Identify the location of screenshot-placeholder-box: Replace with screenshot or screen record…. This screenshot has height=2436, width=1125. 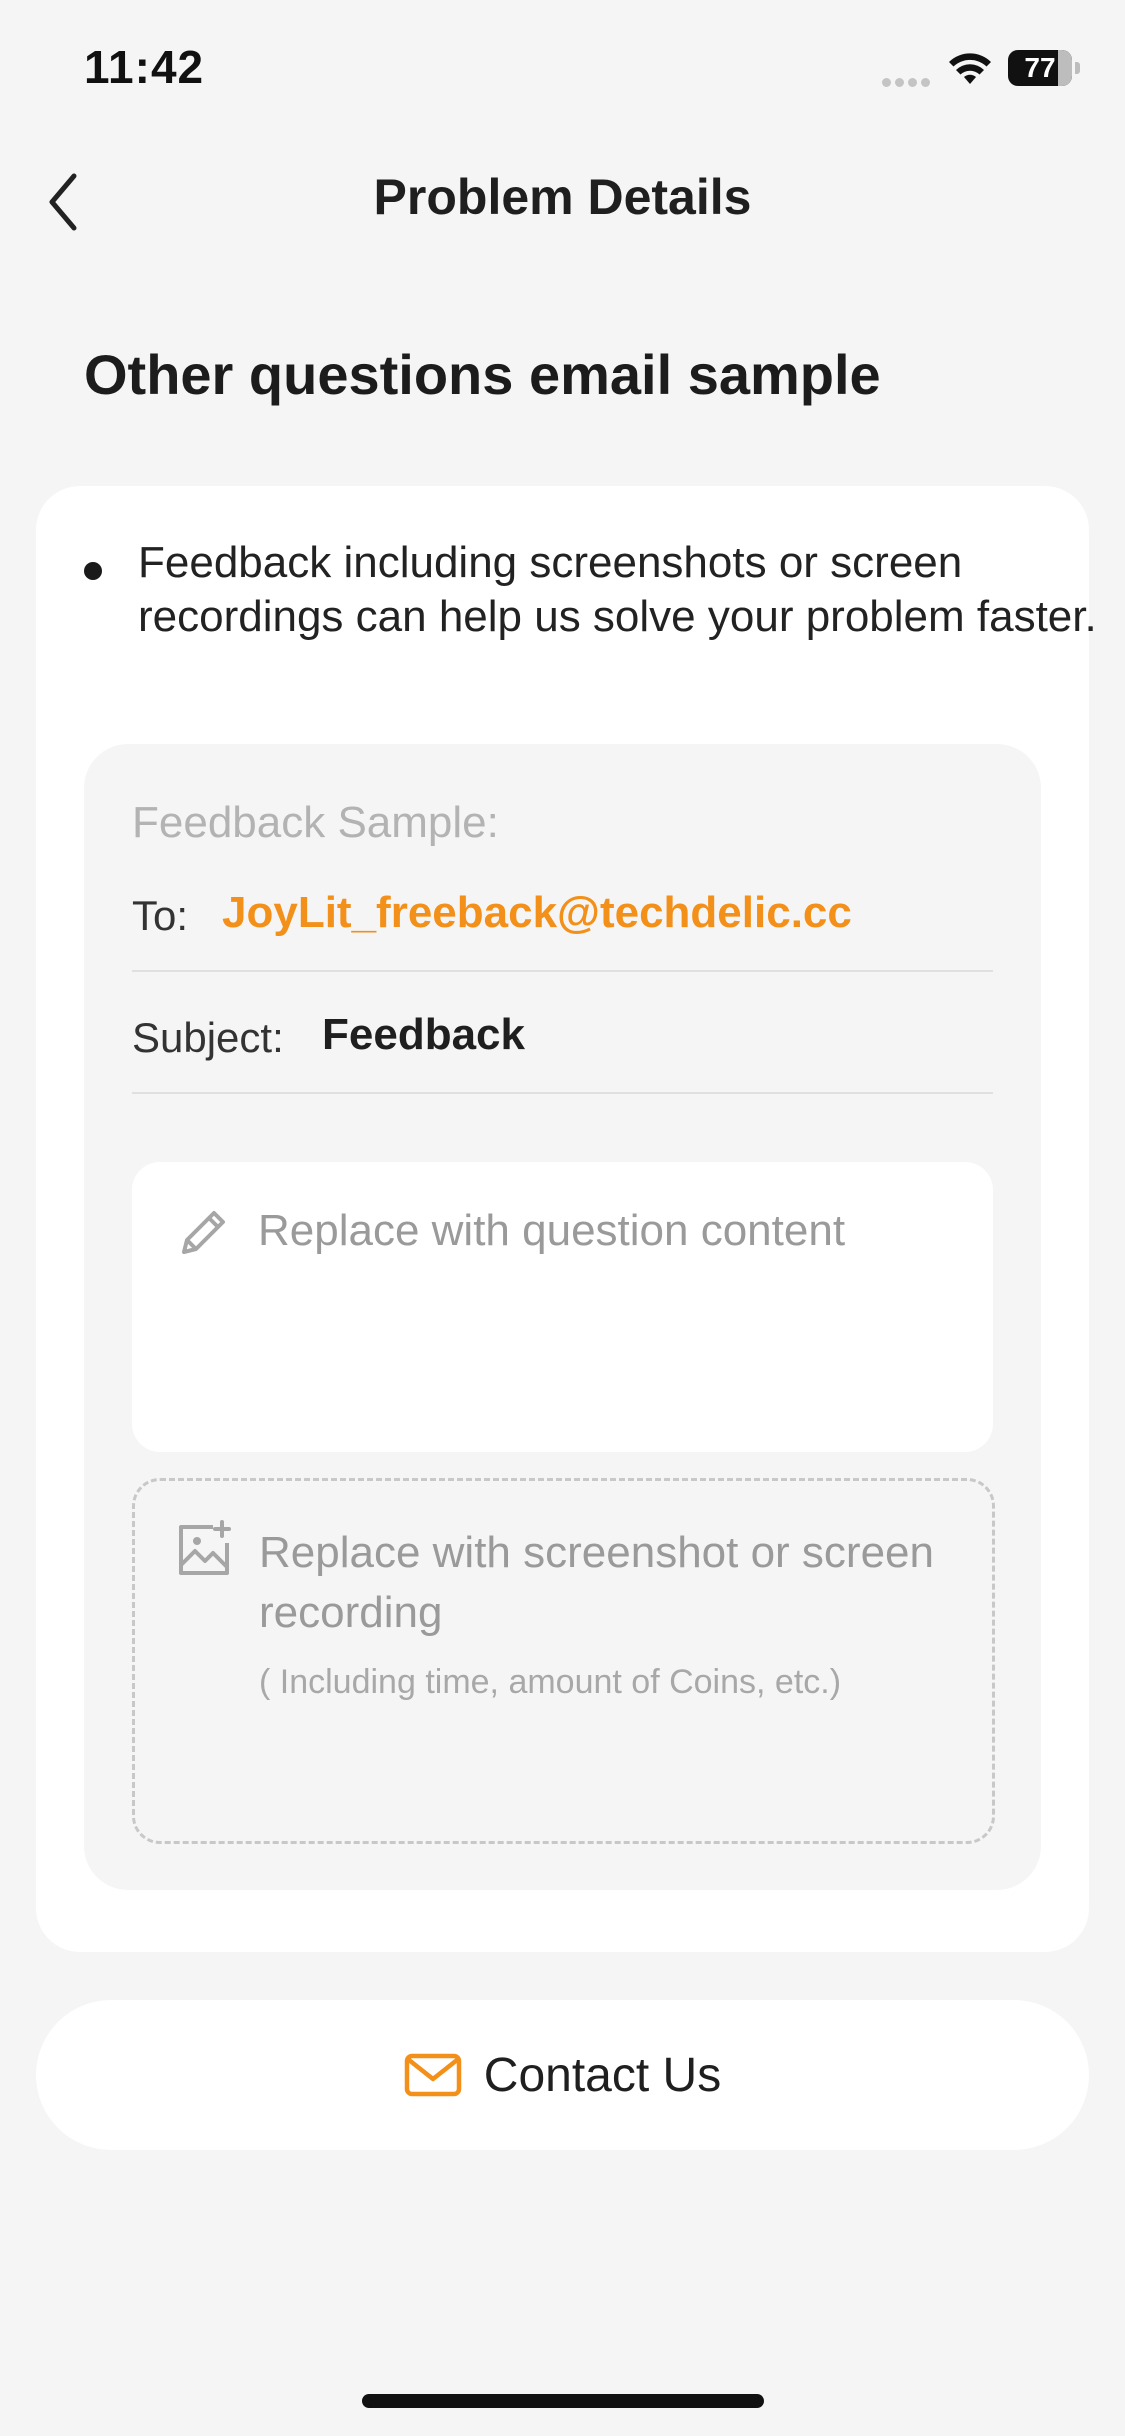
(563, 1661).